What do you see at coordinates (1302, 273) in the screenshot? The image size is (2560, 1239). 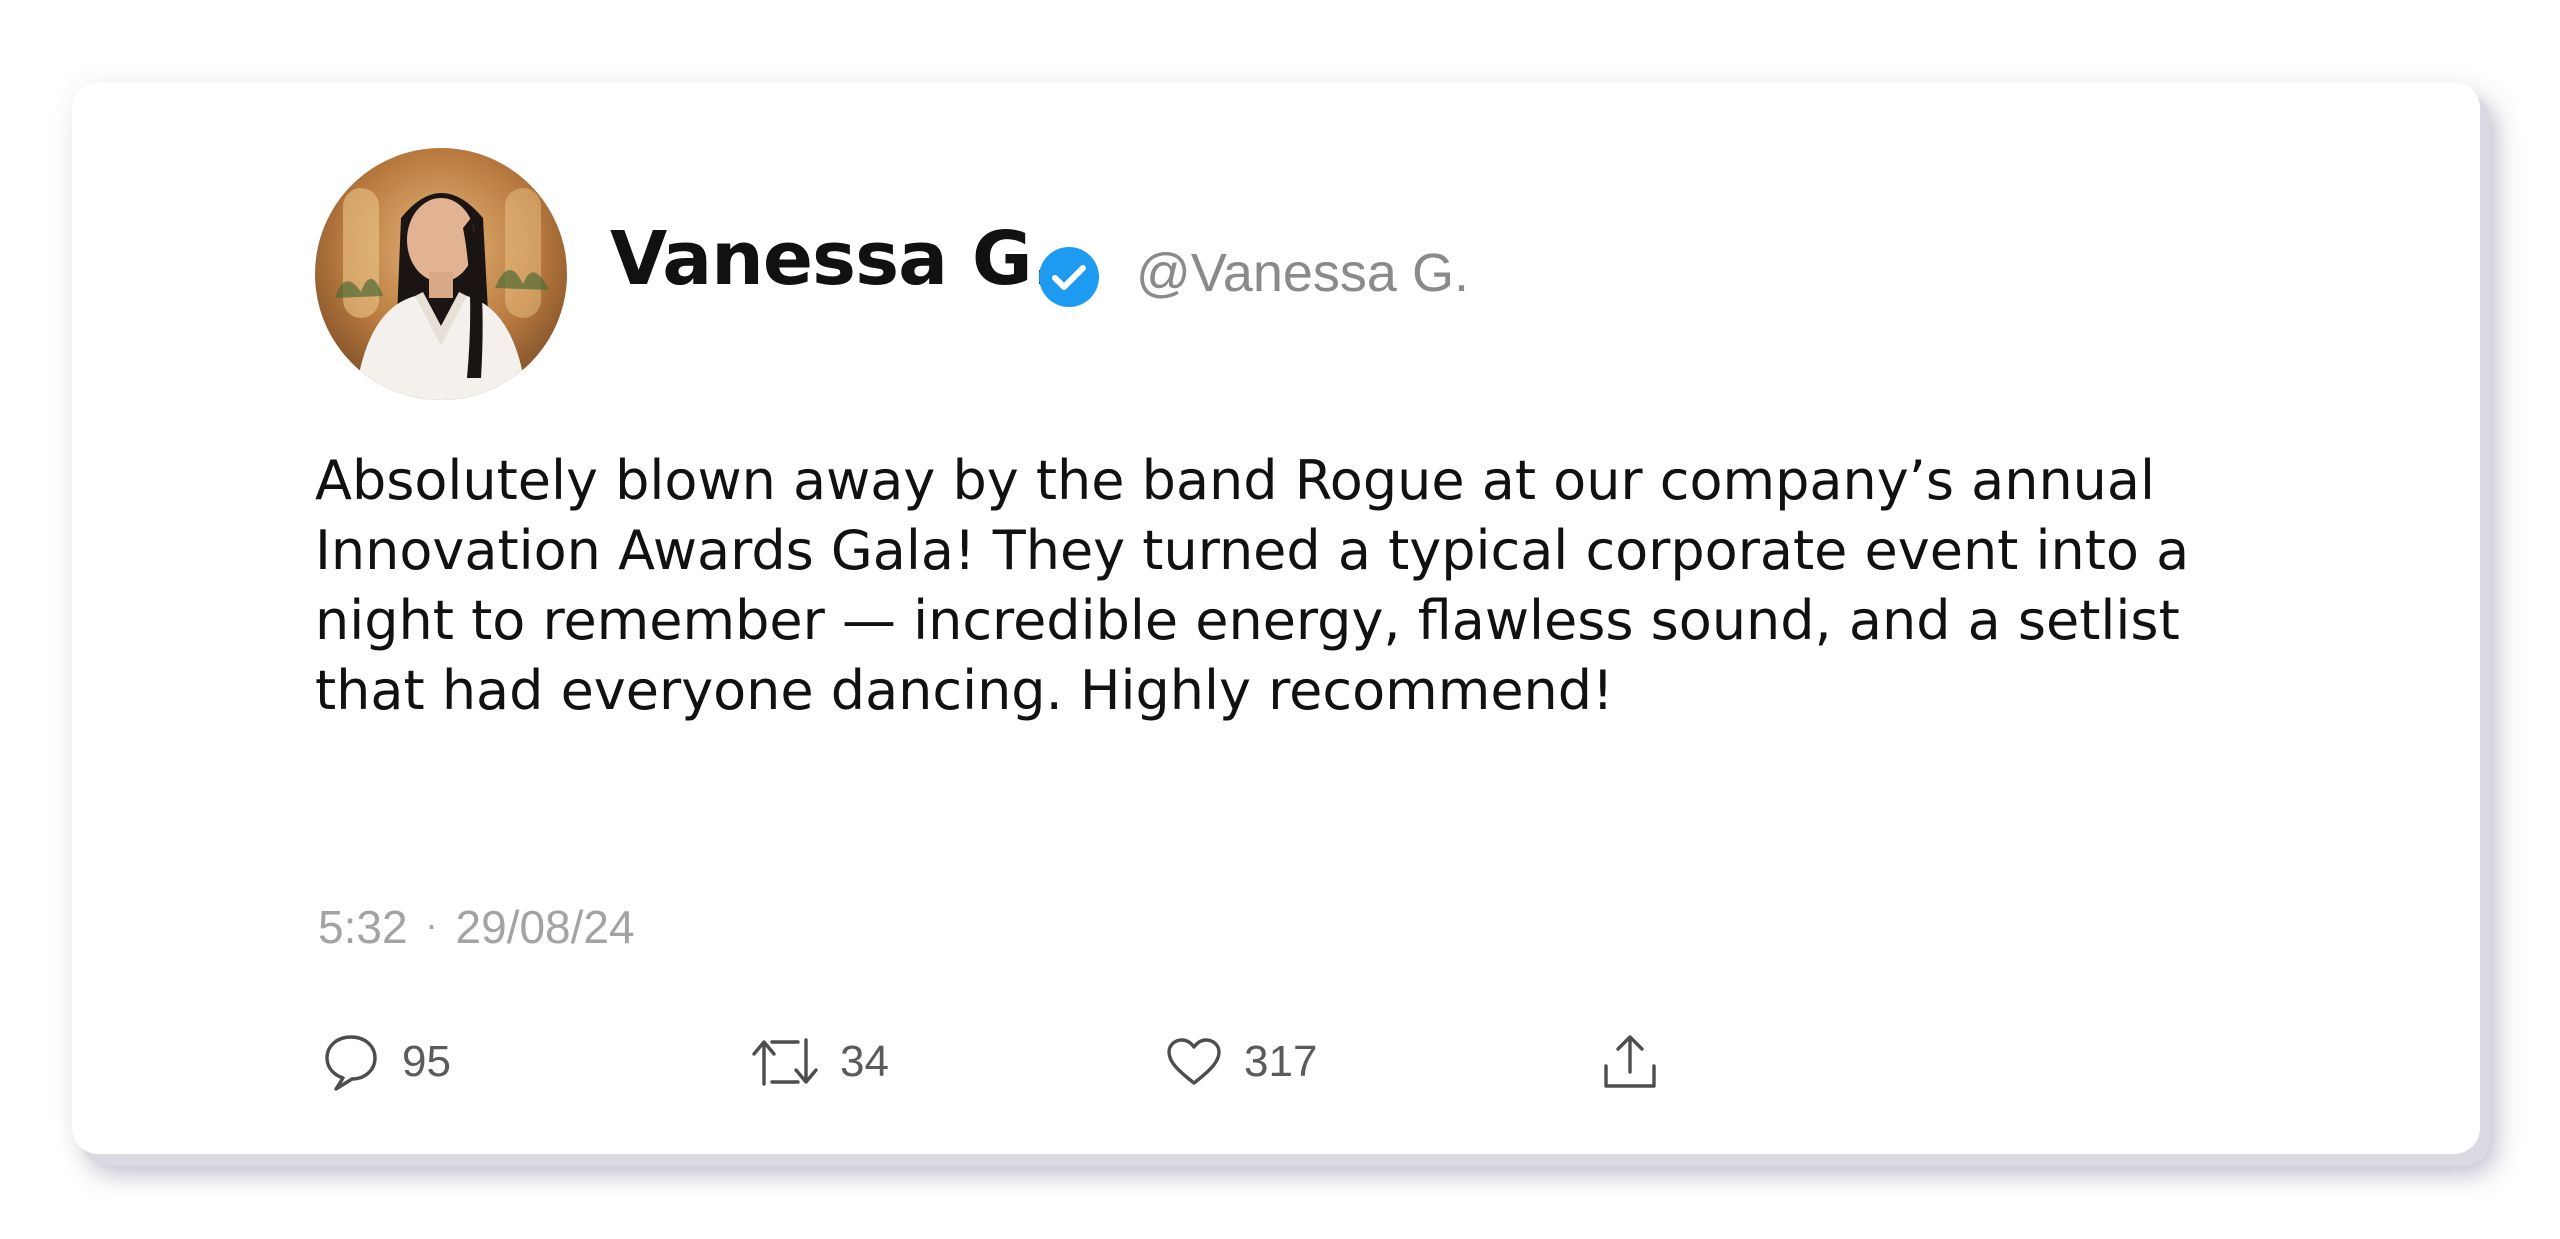 I see `user-handle: @Vanessa G.` at bounding box center [1302, 273].